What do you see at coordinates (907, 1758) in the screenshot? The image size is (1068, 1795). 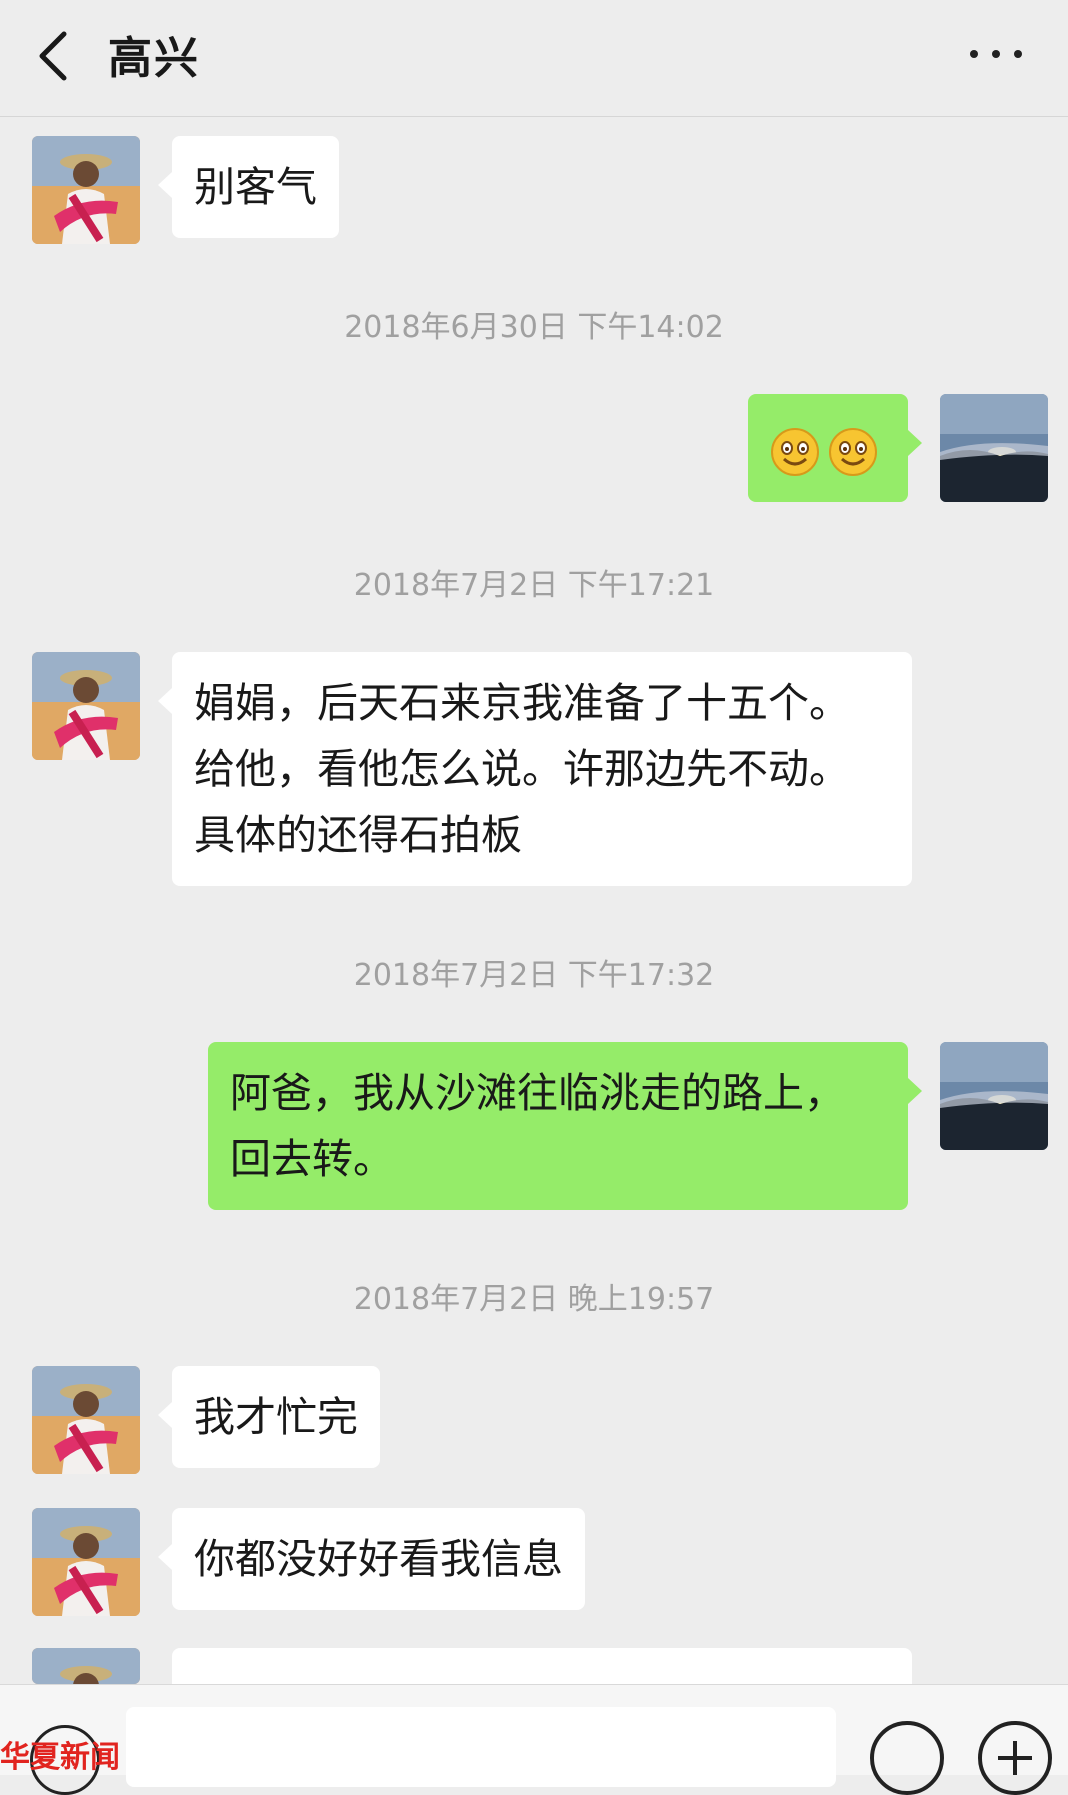 I see `emoji-icon` at bounding box center [907, 1758].